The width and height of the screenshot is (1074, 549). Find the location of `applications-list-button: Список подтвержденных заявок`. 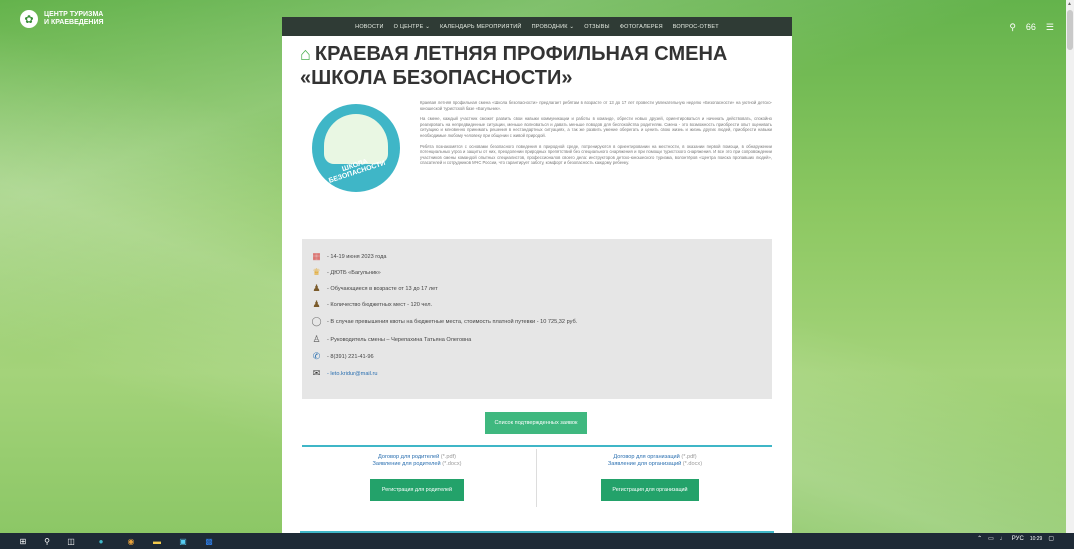

applications-list-button: Список подтвержденных заявок is located at coordinates (536, 423).